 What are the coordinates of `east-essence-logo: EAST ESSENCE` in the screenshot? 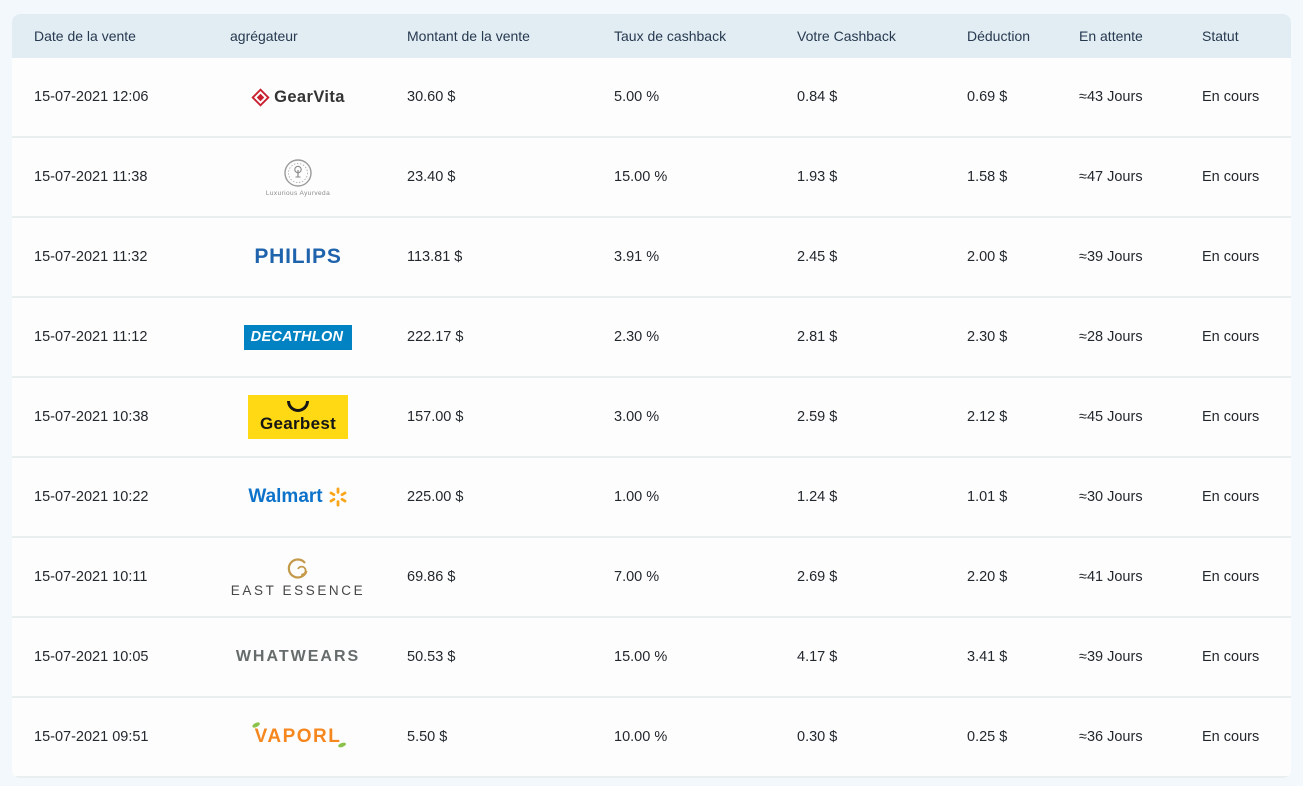 It's located at (298, 577).